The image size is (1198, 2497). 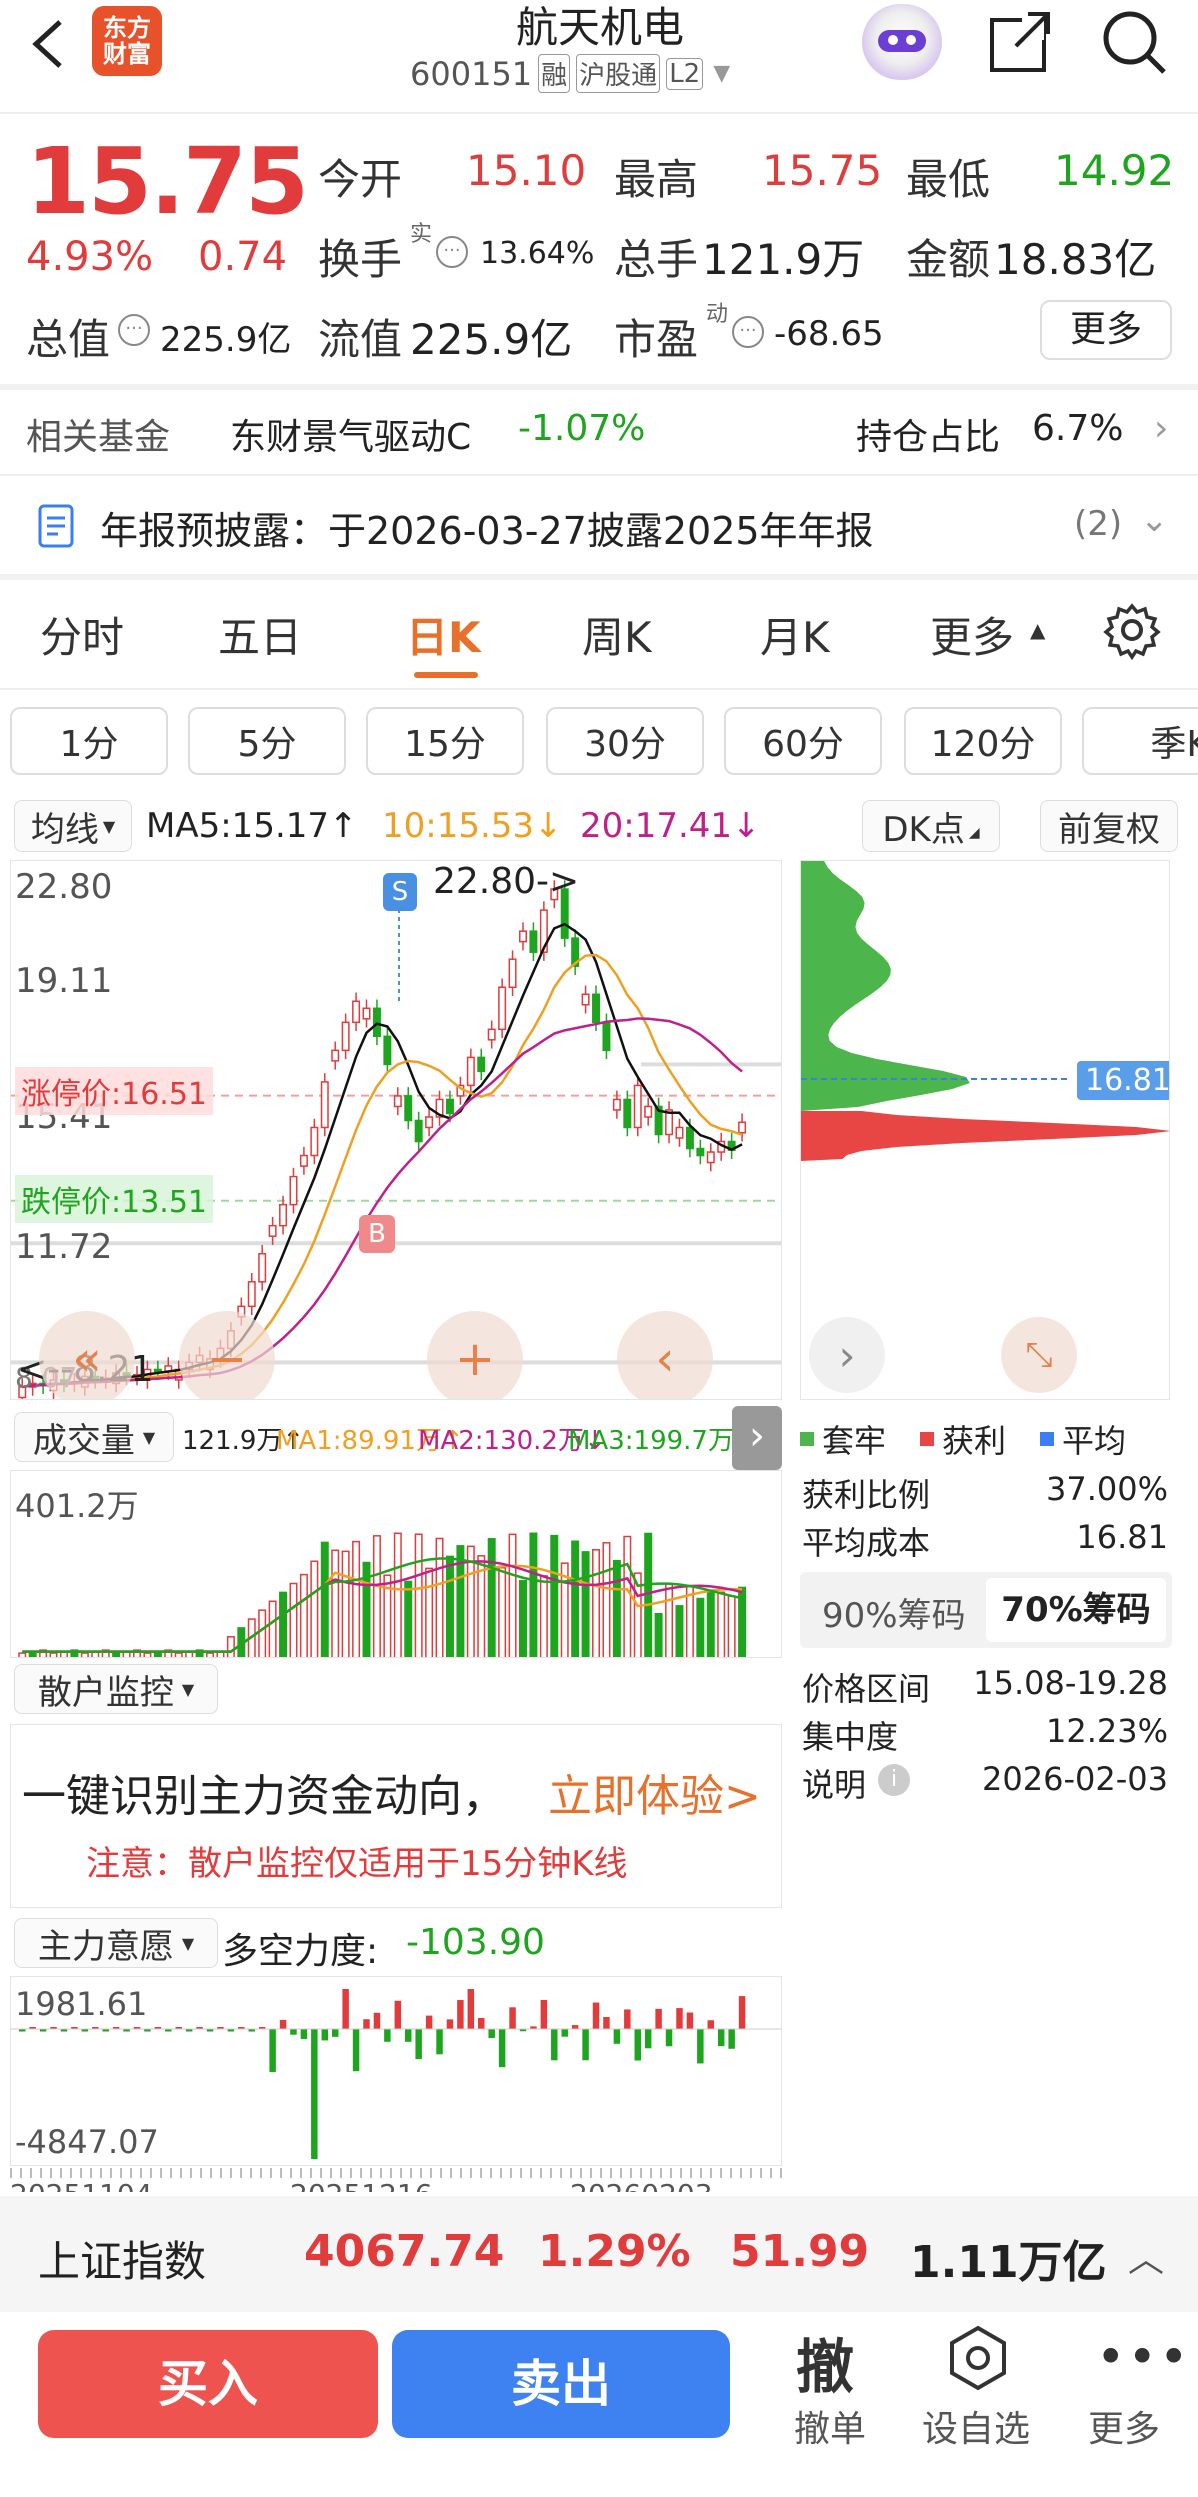 I want to click on low-label: 最低, so click(x=948, y=179).